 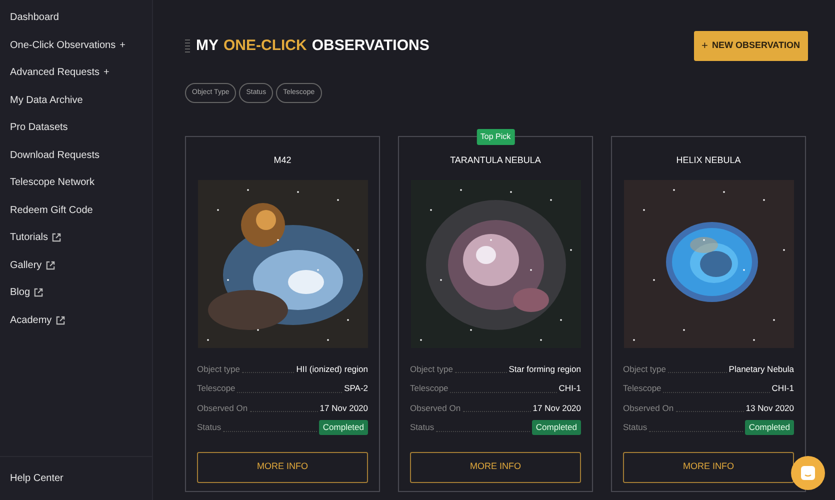 I want to click on new-observation-button: + NEW OBSERVATION, so click(x=751, y=46).